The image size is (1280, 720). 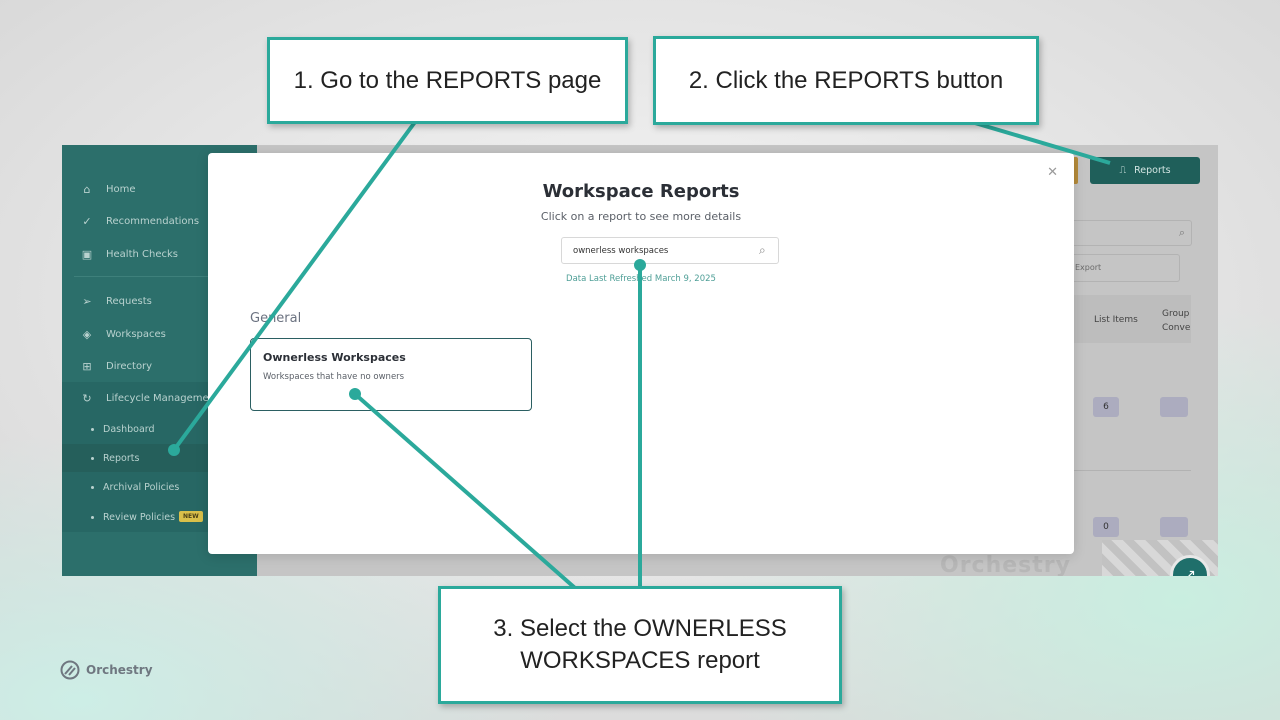 I want to click on chart-icon: ⎍, so click(x=1123, y=170).